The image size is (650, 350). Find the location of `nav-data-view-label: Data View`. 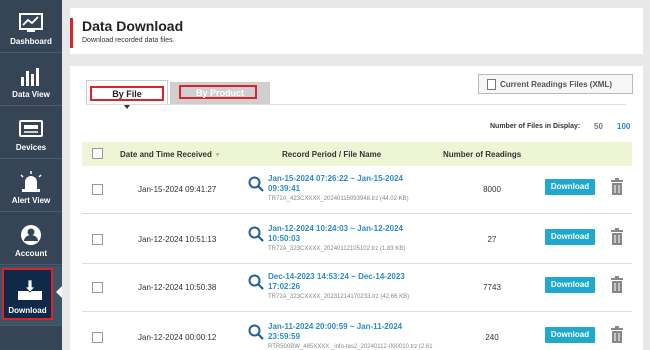

nav-data-view-label: Data View is located at coordinates (31, 94).